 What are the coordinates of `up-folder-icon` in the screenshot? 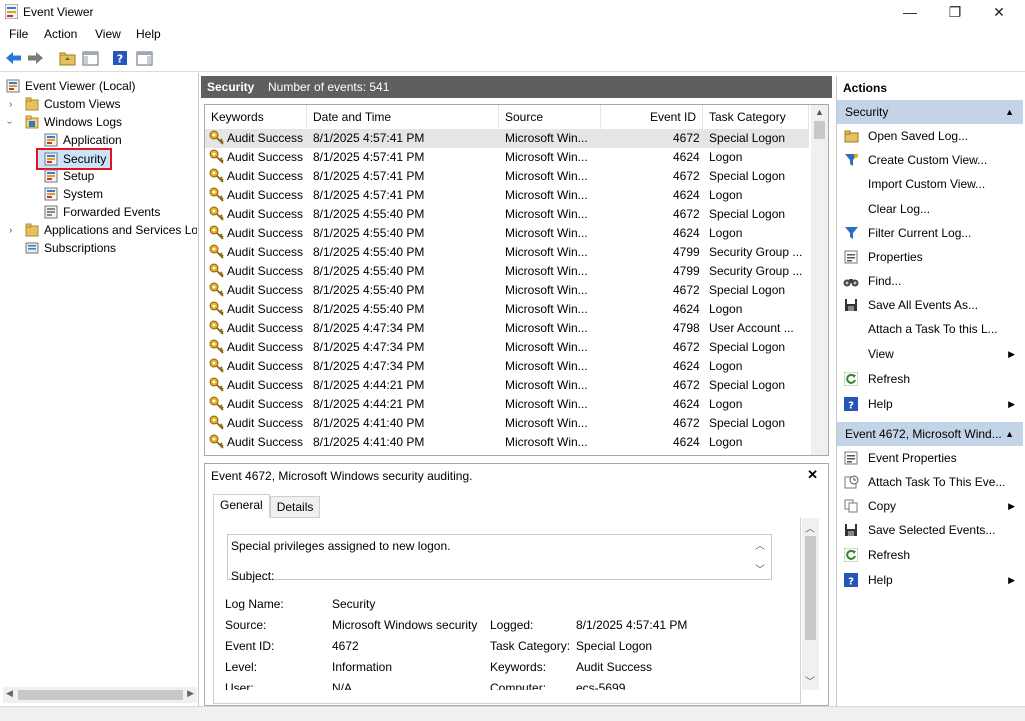 It's located at (67, 58).